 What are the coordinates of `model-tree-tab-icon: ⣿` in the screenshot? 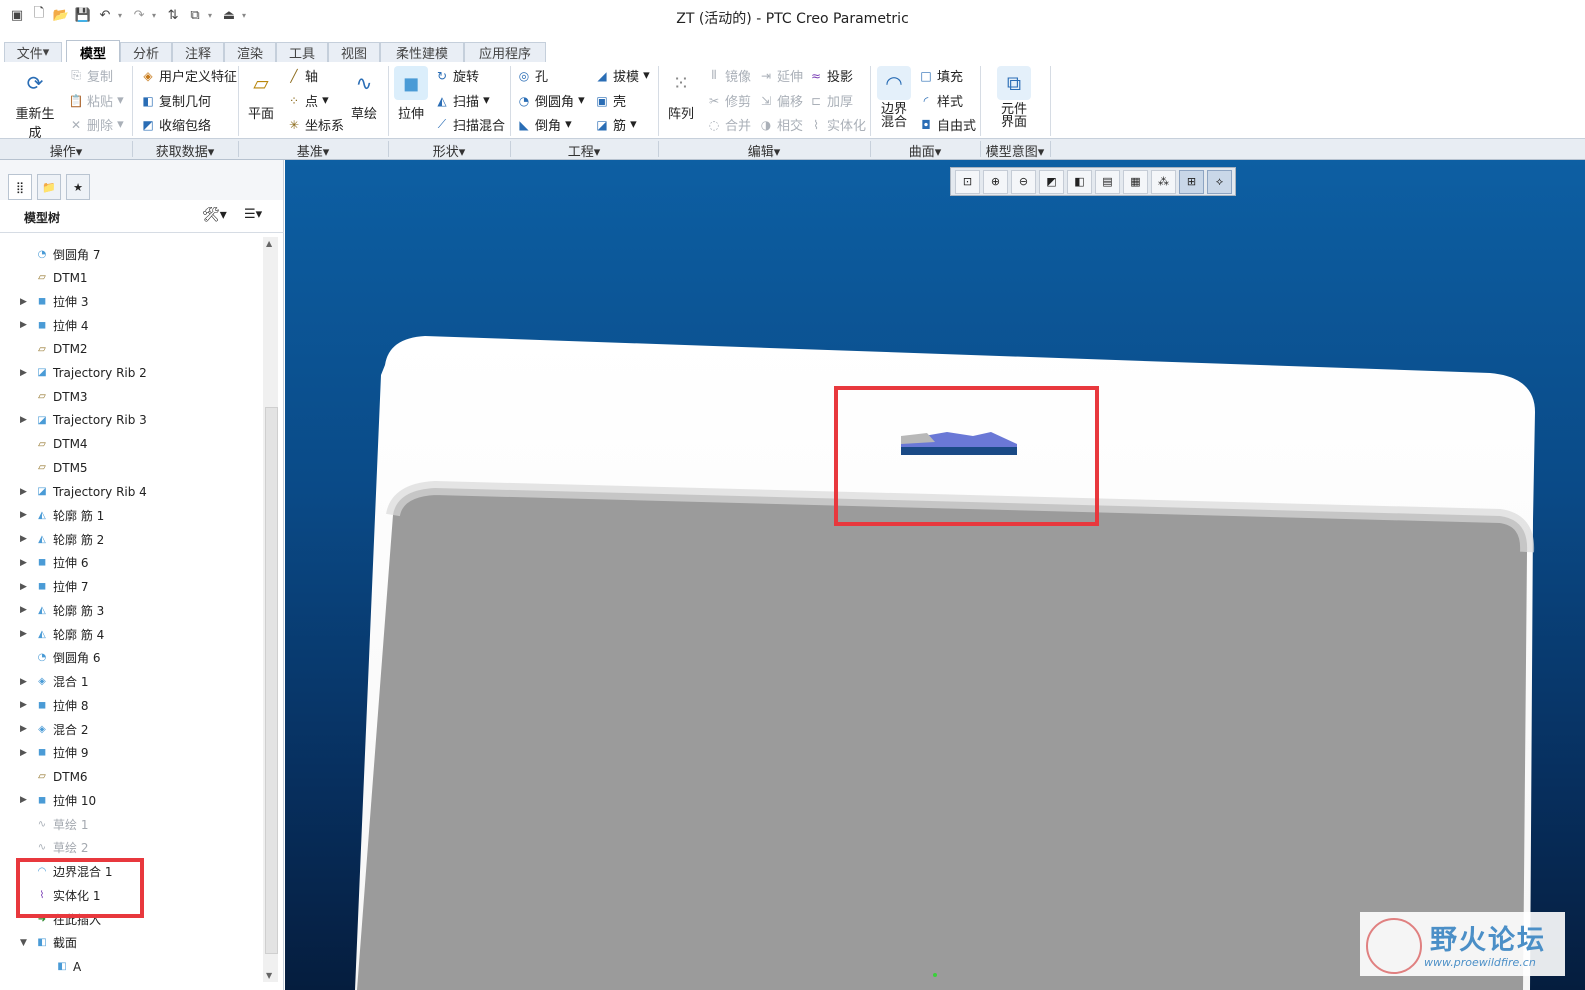 It's located at (20, 187).